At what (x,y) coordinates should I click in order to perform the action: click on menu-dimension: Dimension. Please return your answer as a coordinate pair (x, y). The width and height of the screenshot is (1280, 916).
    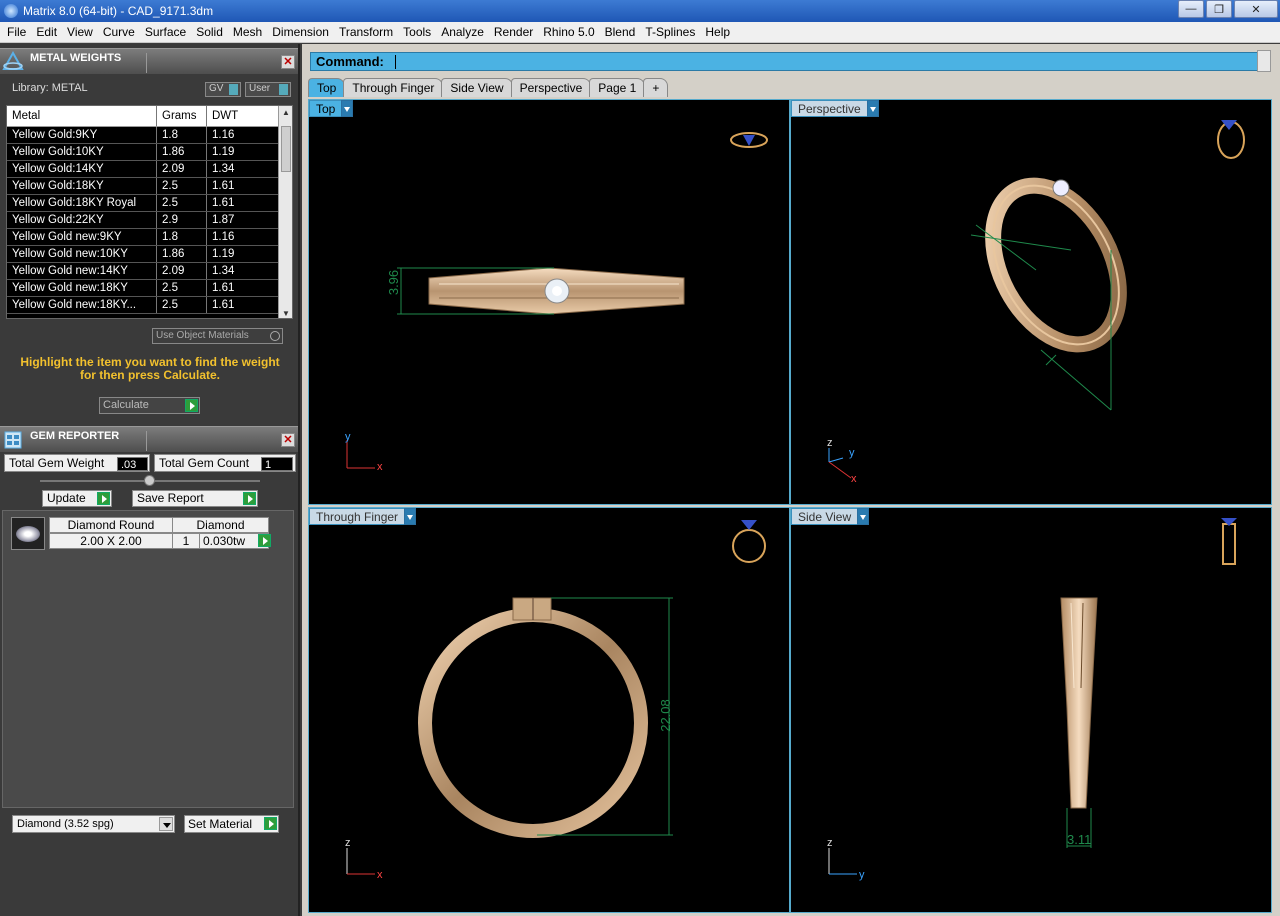
    Looking at the image, I should click on (300, 32).